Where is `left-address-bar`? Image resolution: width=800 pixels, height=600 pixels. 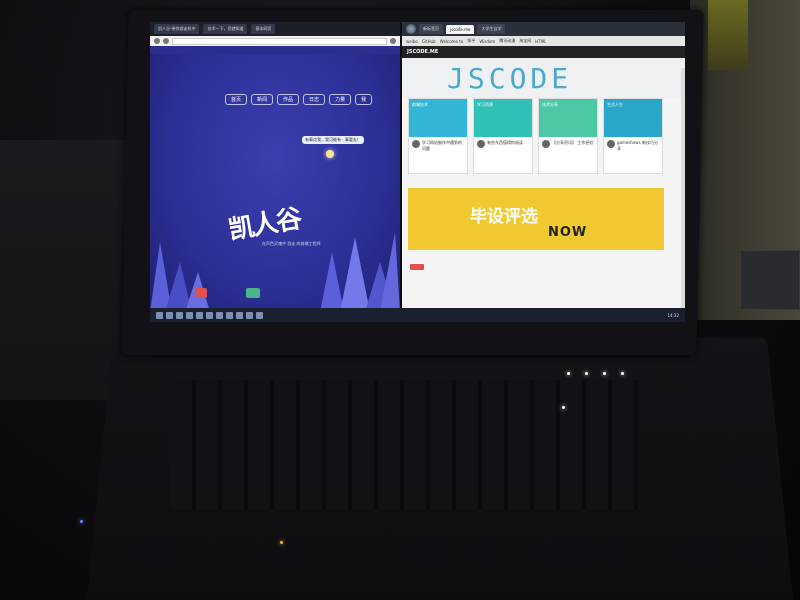 left-address-bar is located at coordinates (275, 41).